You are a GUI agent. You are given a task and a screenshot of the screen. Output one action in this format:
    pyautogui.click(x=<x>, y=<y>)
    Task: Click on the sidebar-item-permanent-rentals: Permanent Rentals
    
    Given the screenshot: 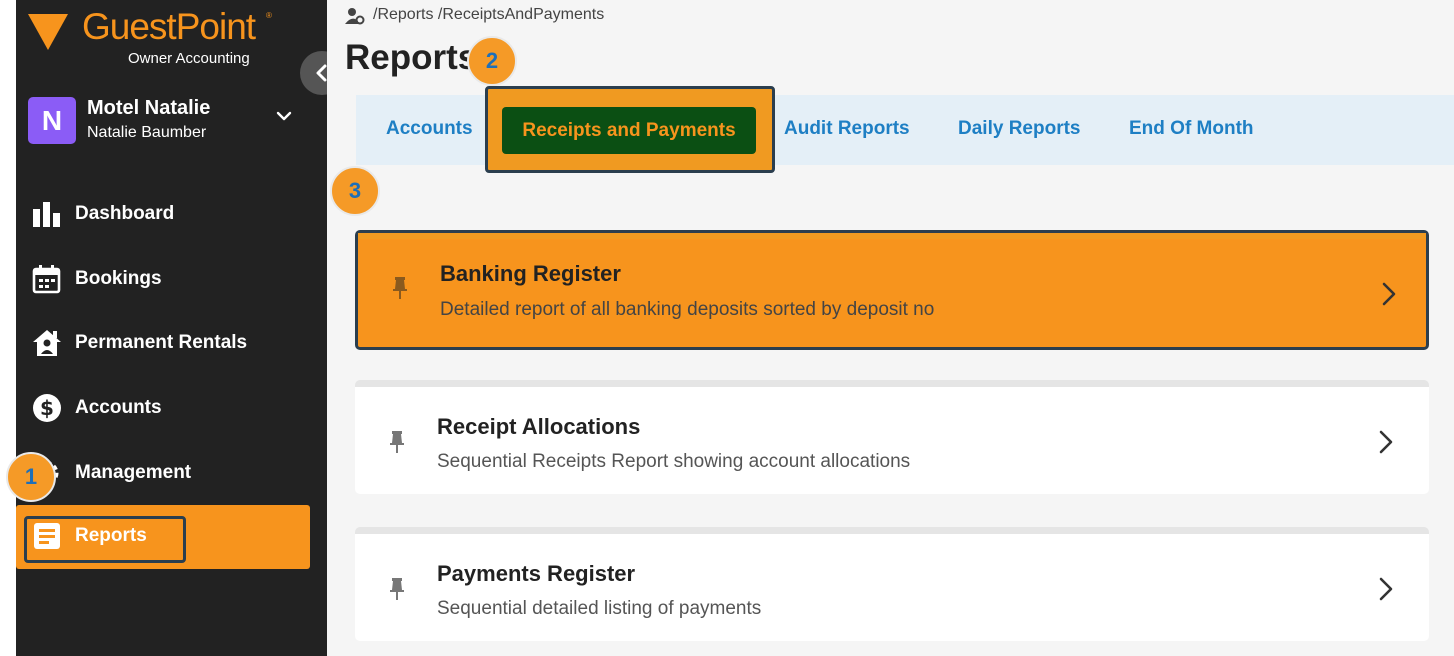 What is the action you would take?
    pyautogui.click(x=163, y=344)
    